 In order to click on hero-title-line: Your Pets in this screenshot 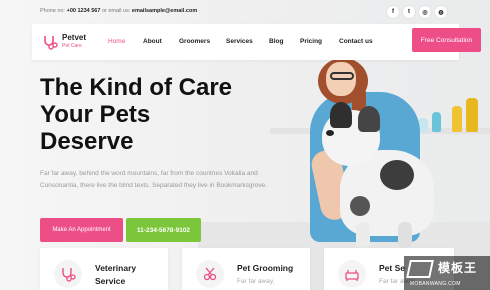, I will do `click(95, 114)`.